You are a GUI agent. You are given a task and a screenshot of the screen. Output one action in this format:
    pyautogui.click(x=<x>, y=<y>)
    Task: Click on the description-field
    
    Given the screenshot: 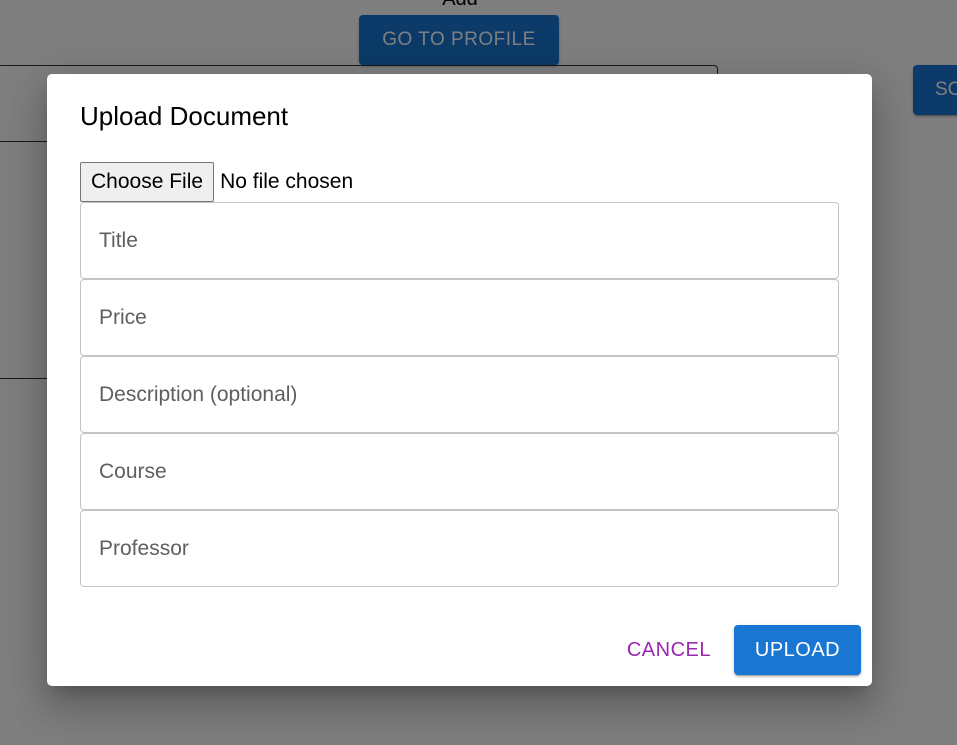 What is the action you would take?
    pyautogui.click(x=459, y=394)
    